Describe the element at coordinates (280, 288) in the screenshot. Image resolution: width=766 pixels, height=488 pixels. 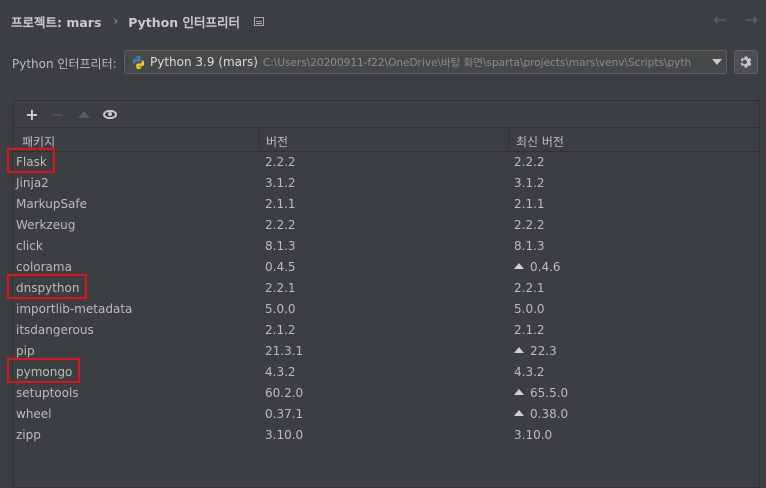
I see `package-version-cell: 2.2.1` at that location.